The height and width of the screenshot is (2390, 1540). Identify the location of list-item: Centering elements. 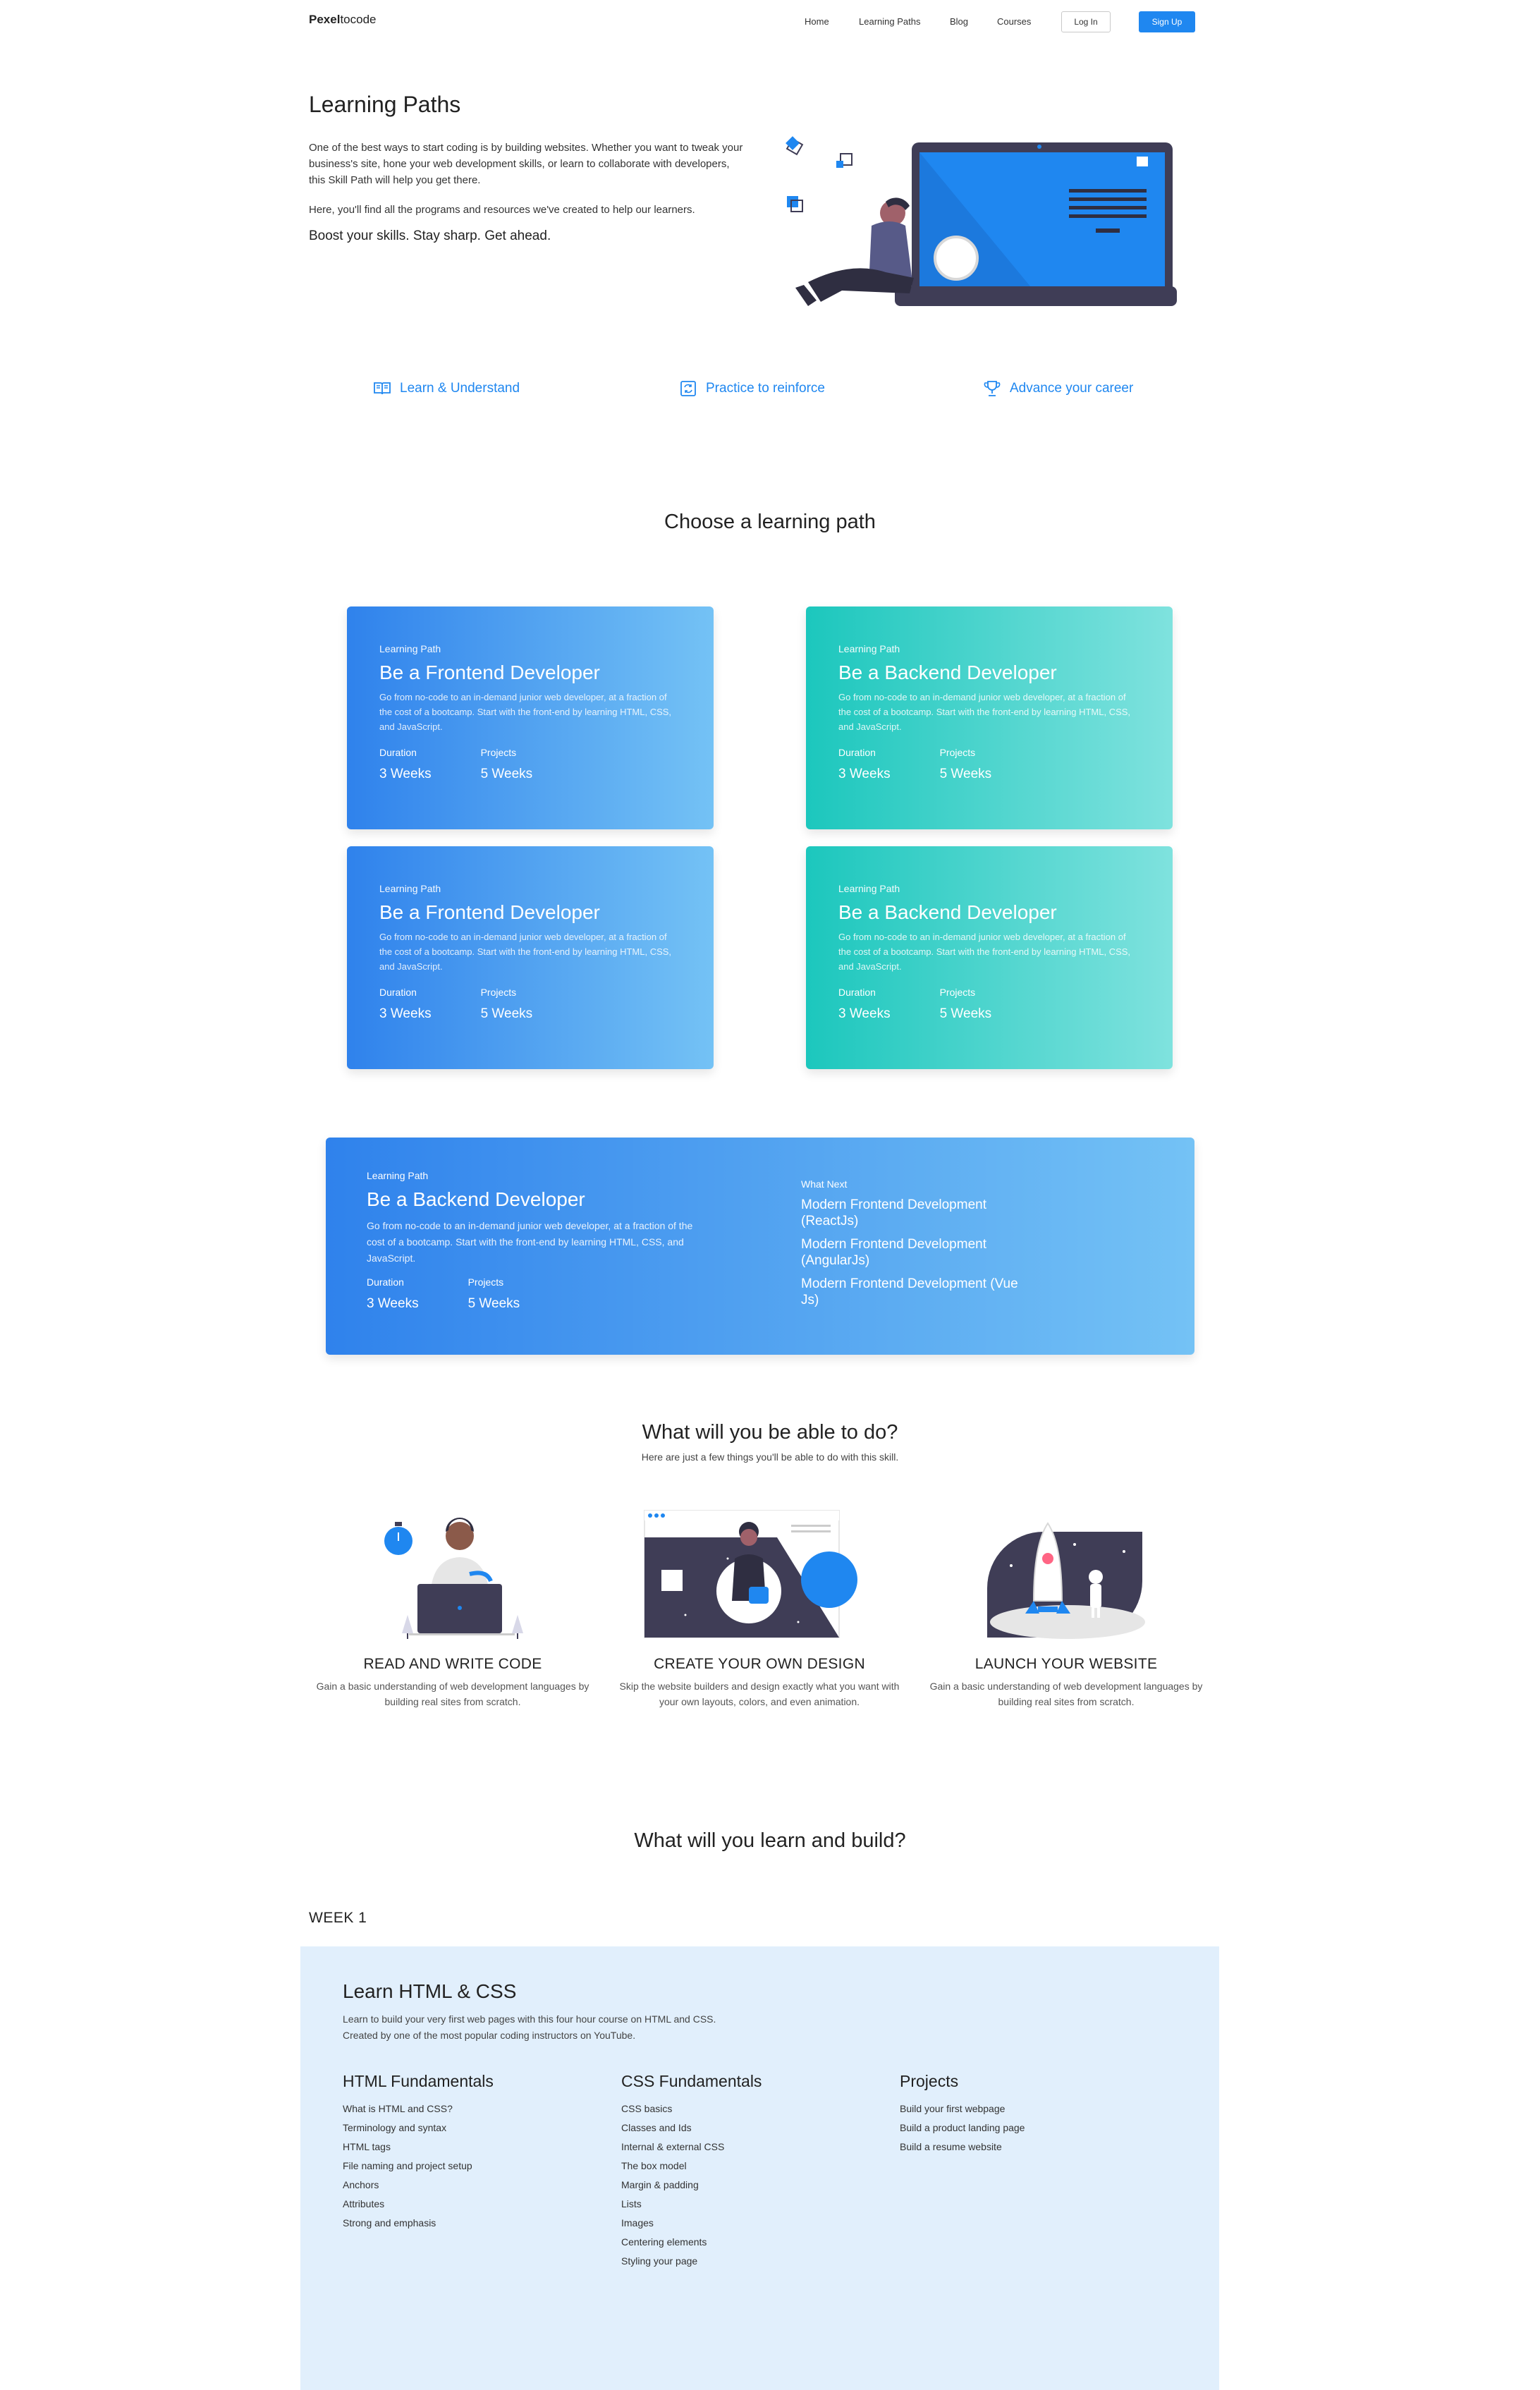
(692, 2242).